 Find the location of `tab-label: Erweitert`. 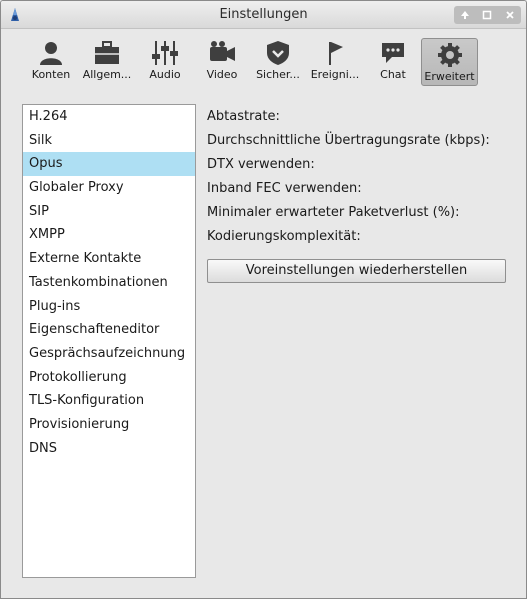

tab-label: Erweitert is located at coordinates (449, 76).